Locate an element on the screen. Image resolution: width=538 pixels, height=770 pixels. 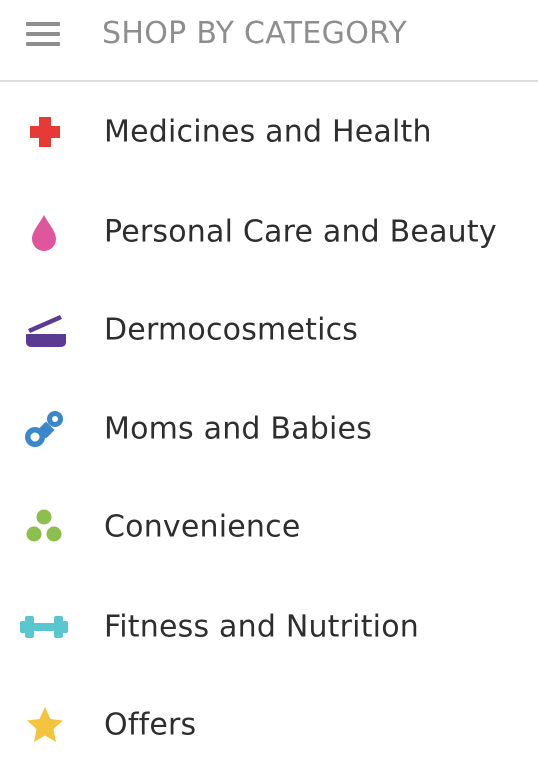
page-title: SHOP BY CATEGORY is located at coordinates (254, 33).